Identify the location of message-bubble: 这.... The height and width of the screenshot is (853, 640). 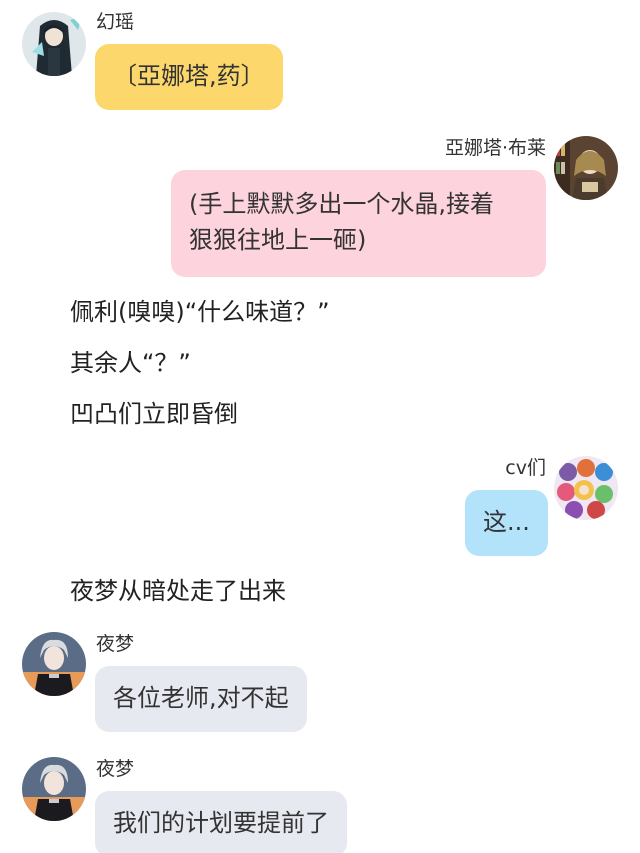
(506, 523).